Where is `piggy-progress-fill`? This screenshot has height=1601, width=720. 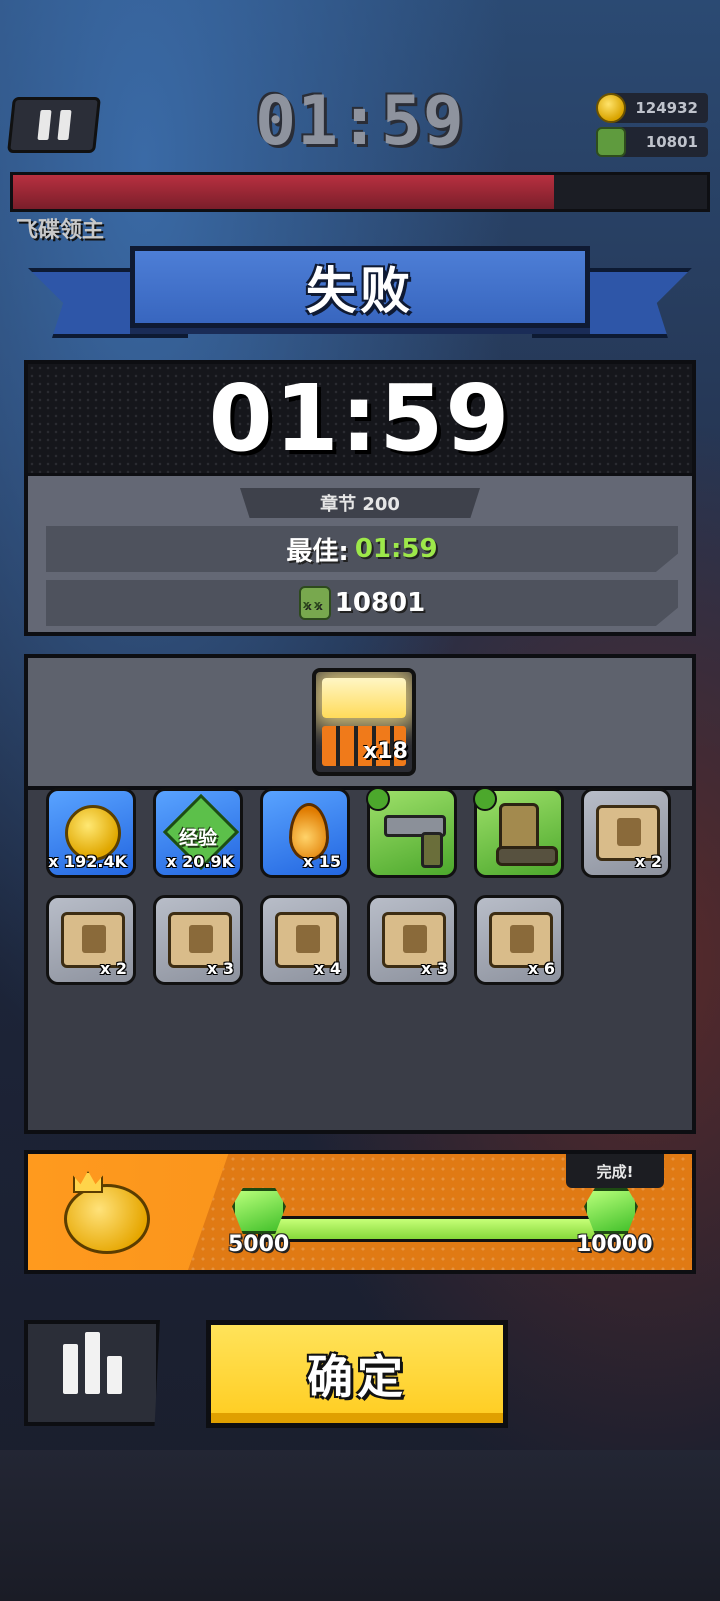
piggy-progress-fill is located at coordinates (443, 1229).